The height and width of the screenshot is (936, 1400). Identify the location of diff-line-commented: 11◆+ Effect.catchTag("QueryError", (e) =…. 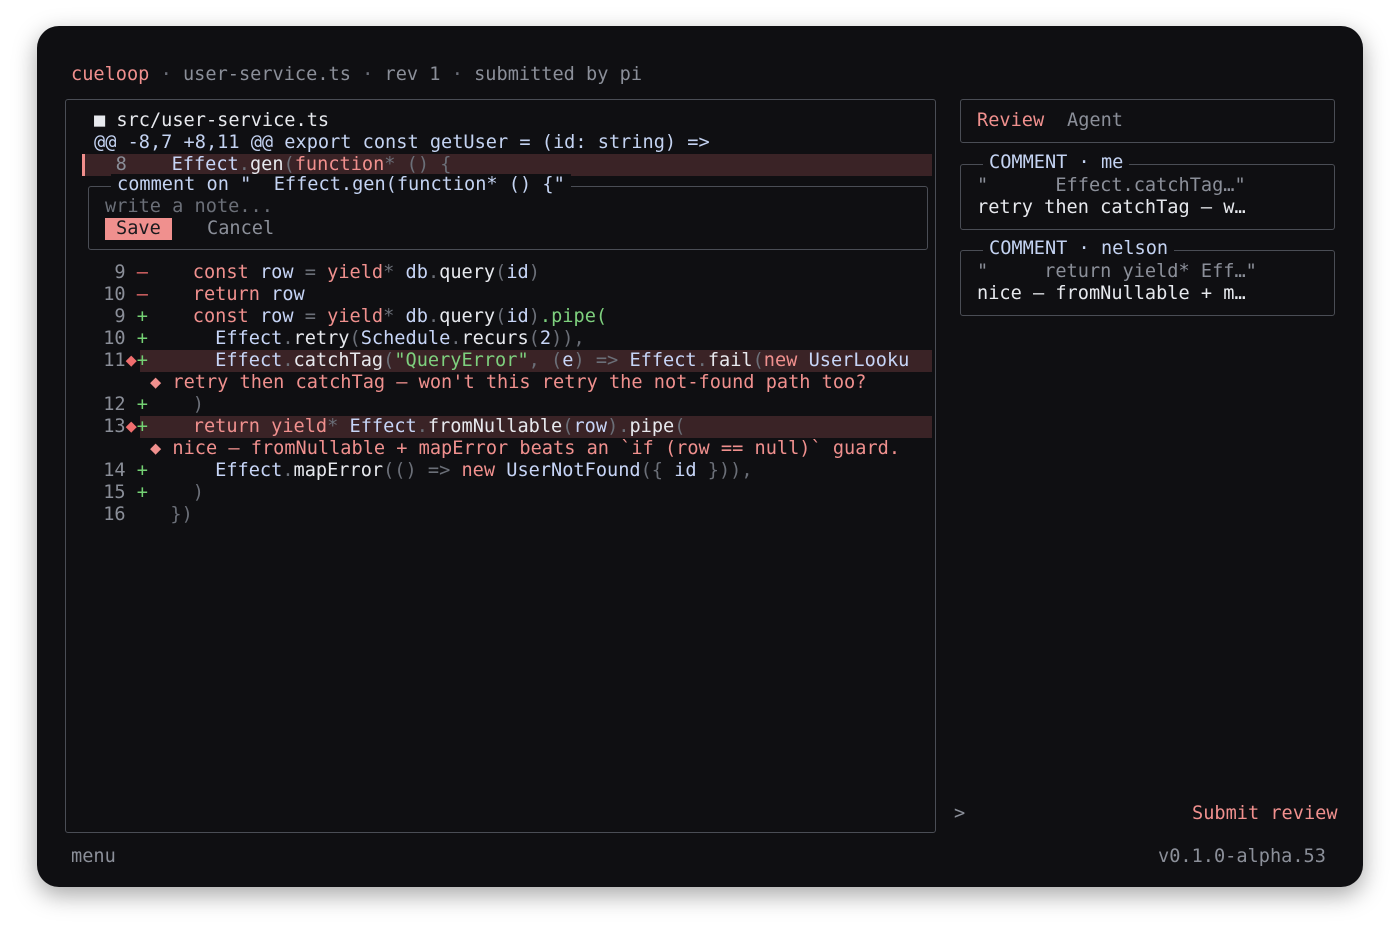
(500, 361).